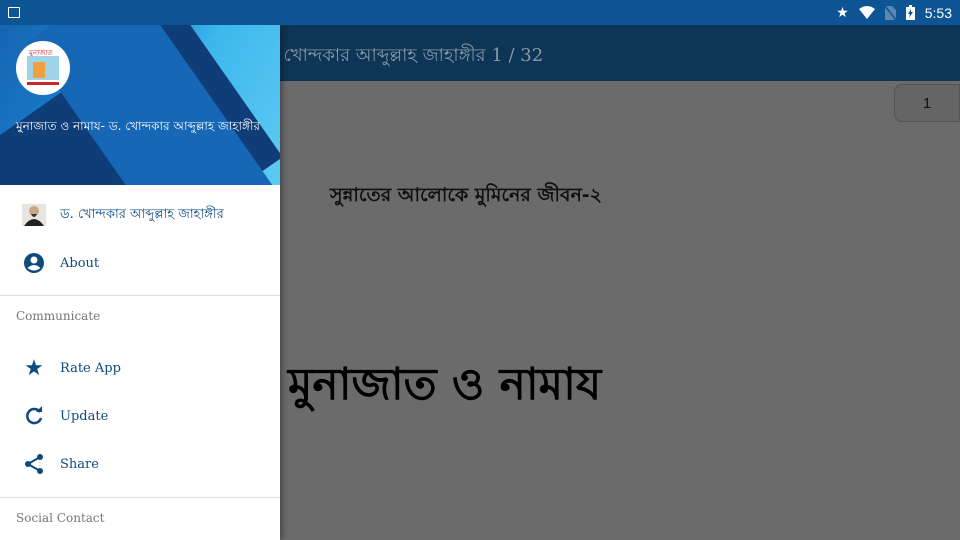 The image size is (960, 540). Describe the element at coordinates (58, 316) in the screenshot. I see `section-communicate: Communicate` at that location.